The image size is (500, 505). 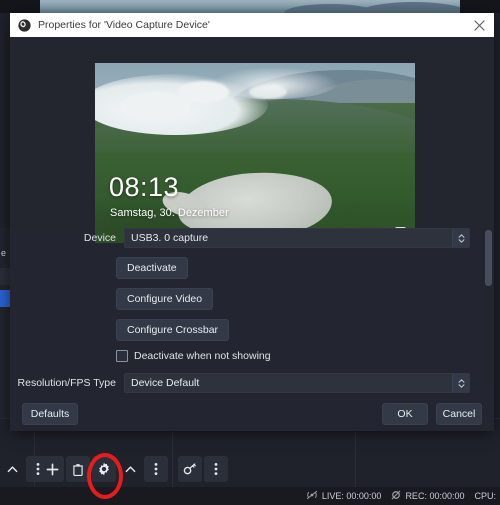 What do you see at coordinates (351, 496) in the screenshot?
I see `live-timer-label: LIVE: 00:00:00` at bounding box center [351, 496].